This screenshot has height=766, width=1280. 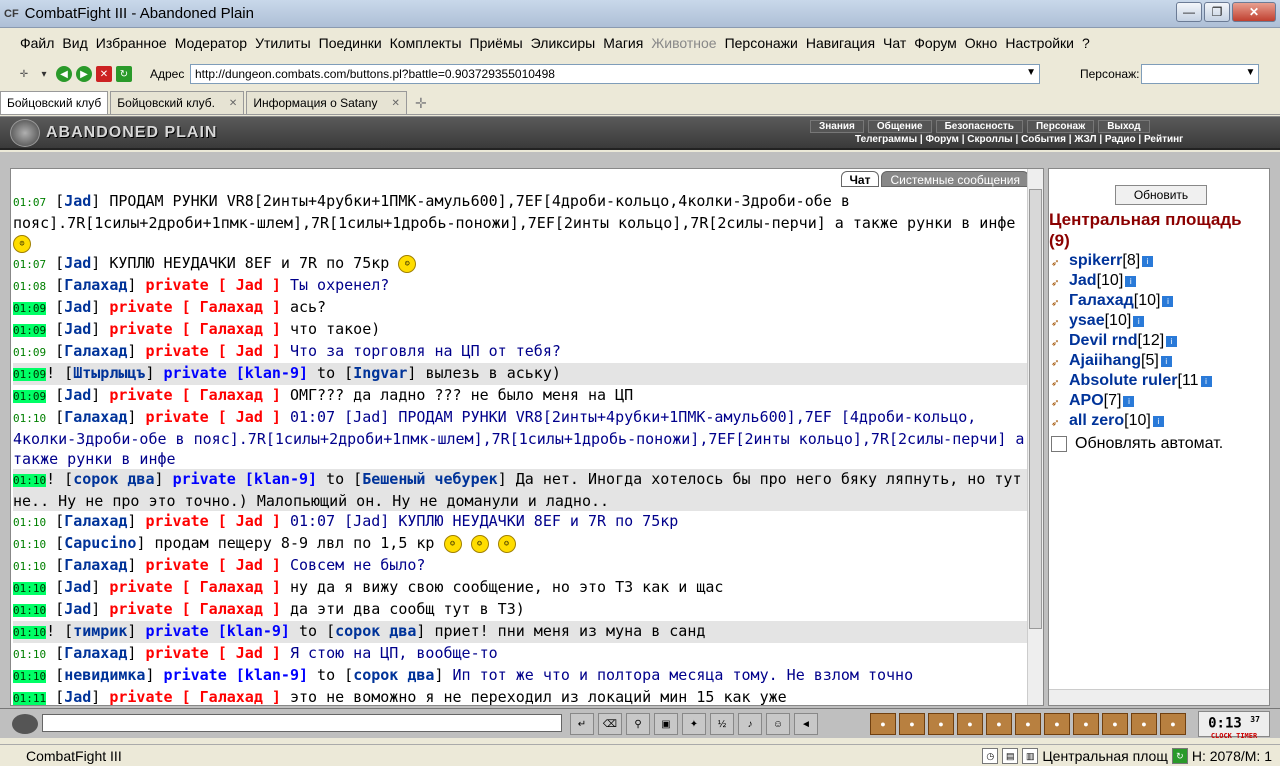 What do you see at coordinates (761, 43) in the screenshot?
I see `menu-item: Персонажи` at bounding box center [761, 43].